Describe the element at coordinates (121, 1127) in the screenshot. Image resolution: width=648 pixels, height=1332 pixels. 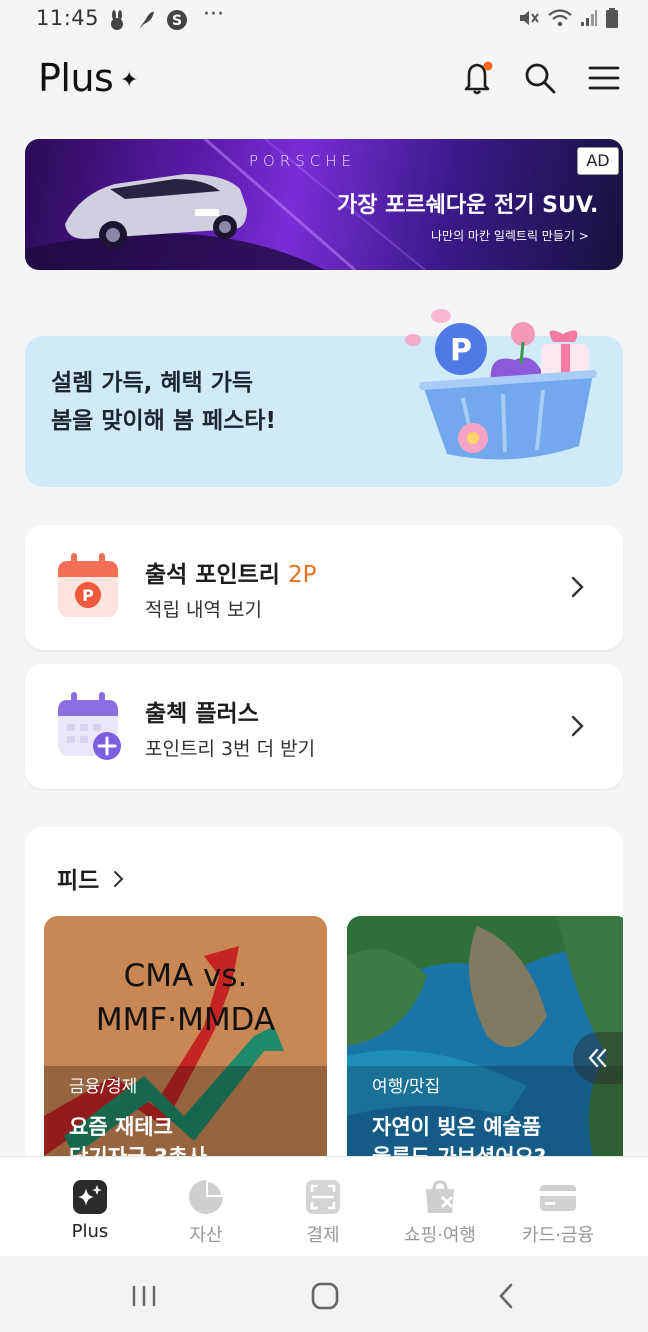
I see `headline-line-1: 요즘 재테크` at that location.